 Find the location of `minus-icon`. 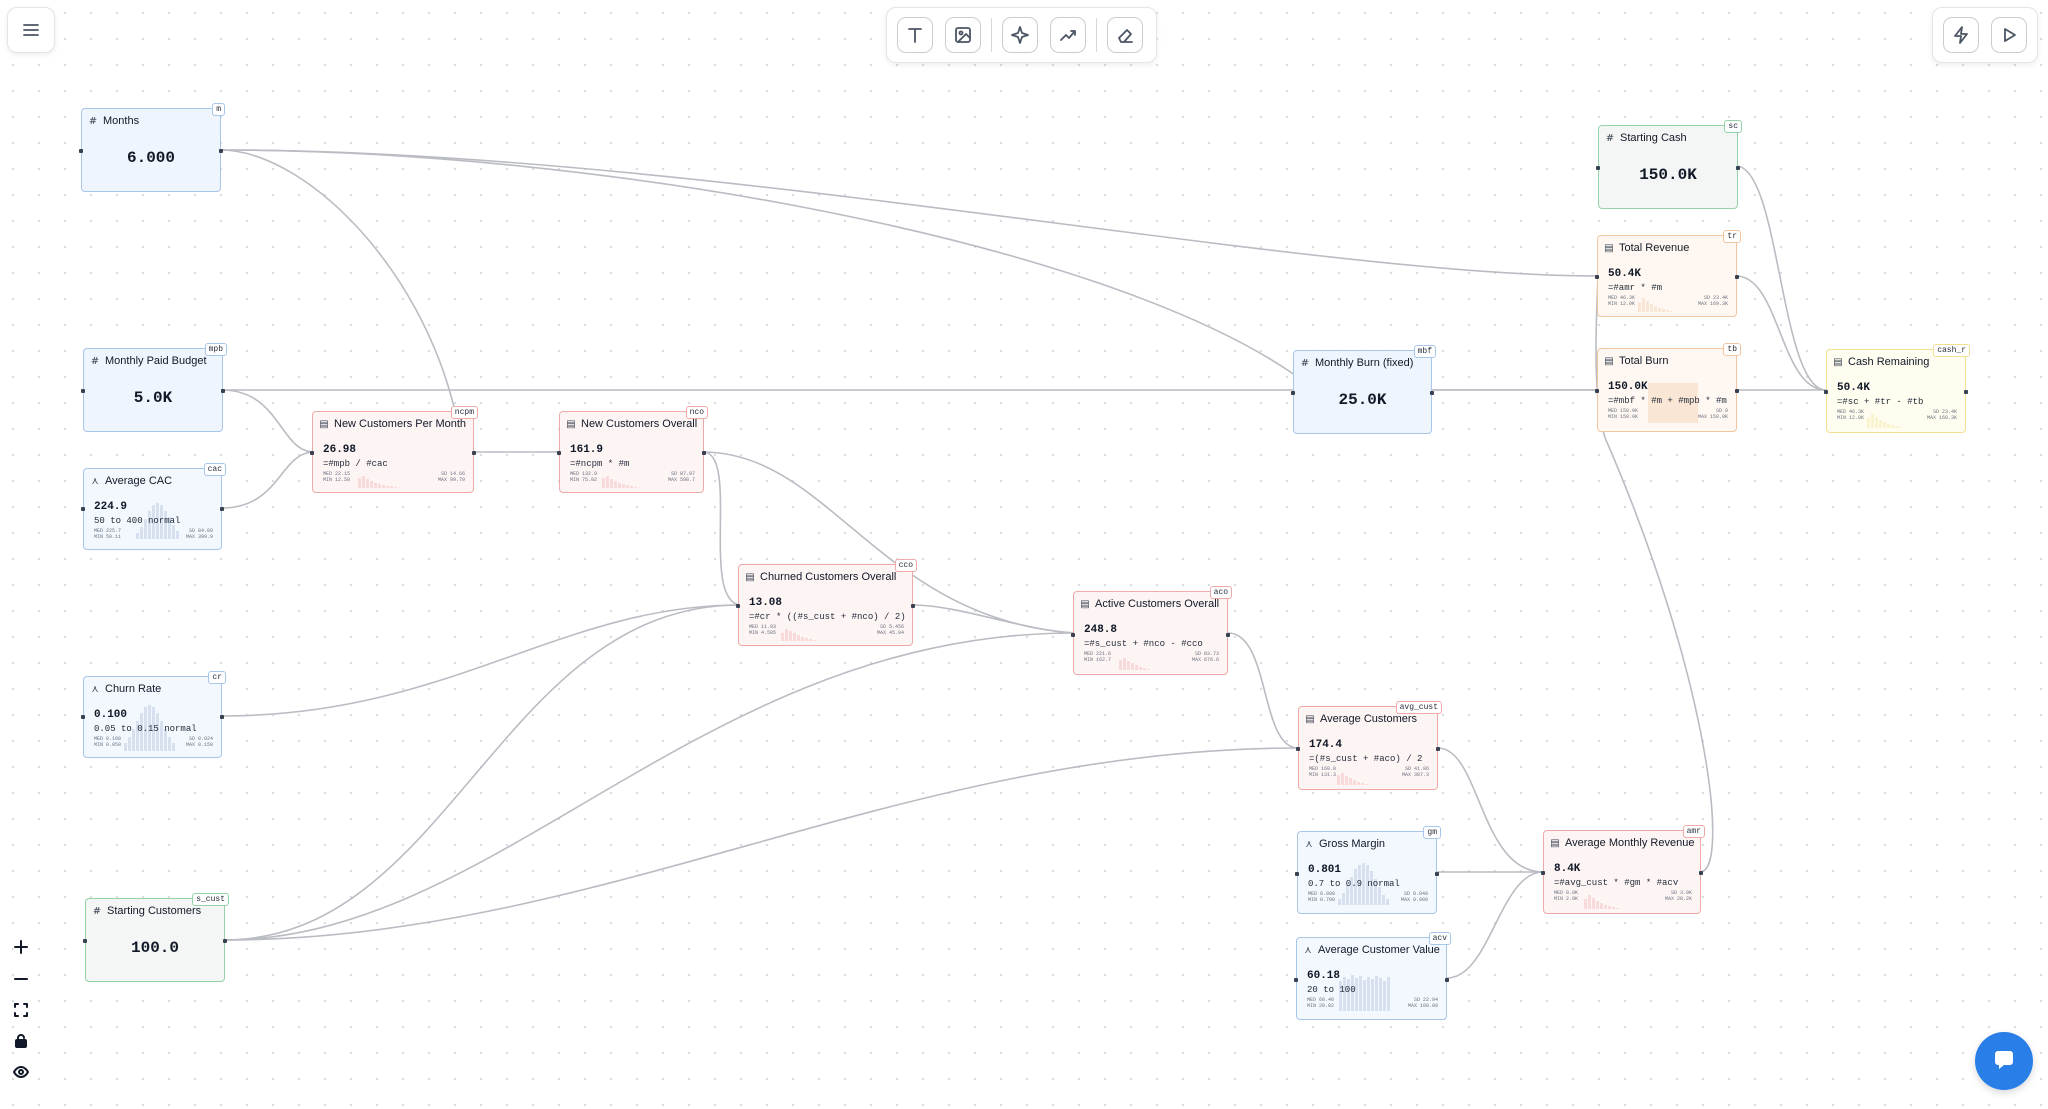

minus-icon is located at coordinates (21, 979).